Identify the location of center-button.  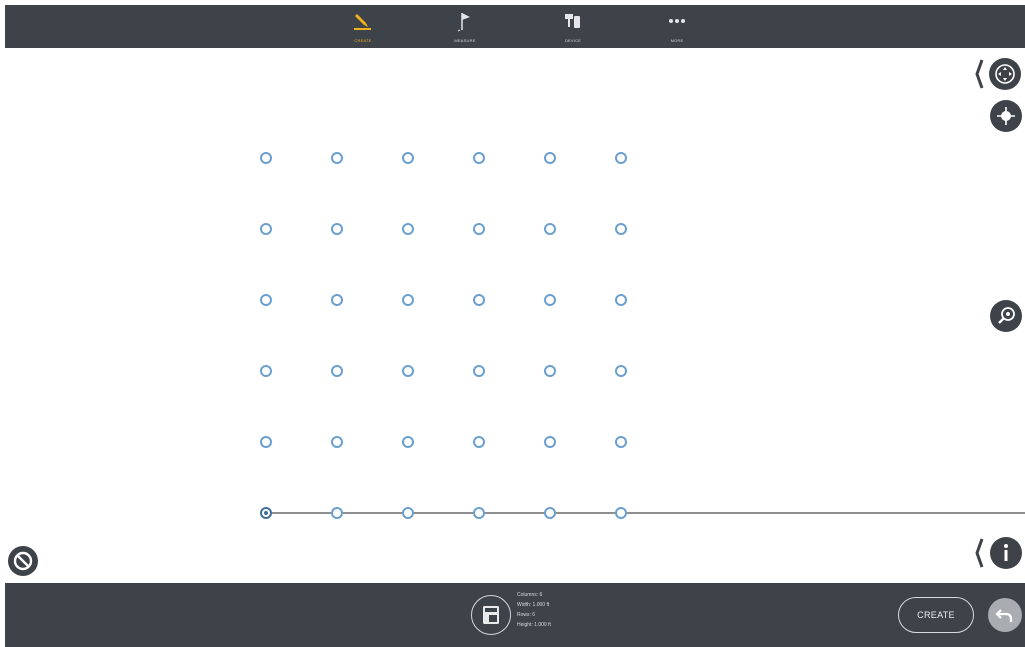
(1006, 116).